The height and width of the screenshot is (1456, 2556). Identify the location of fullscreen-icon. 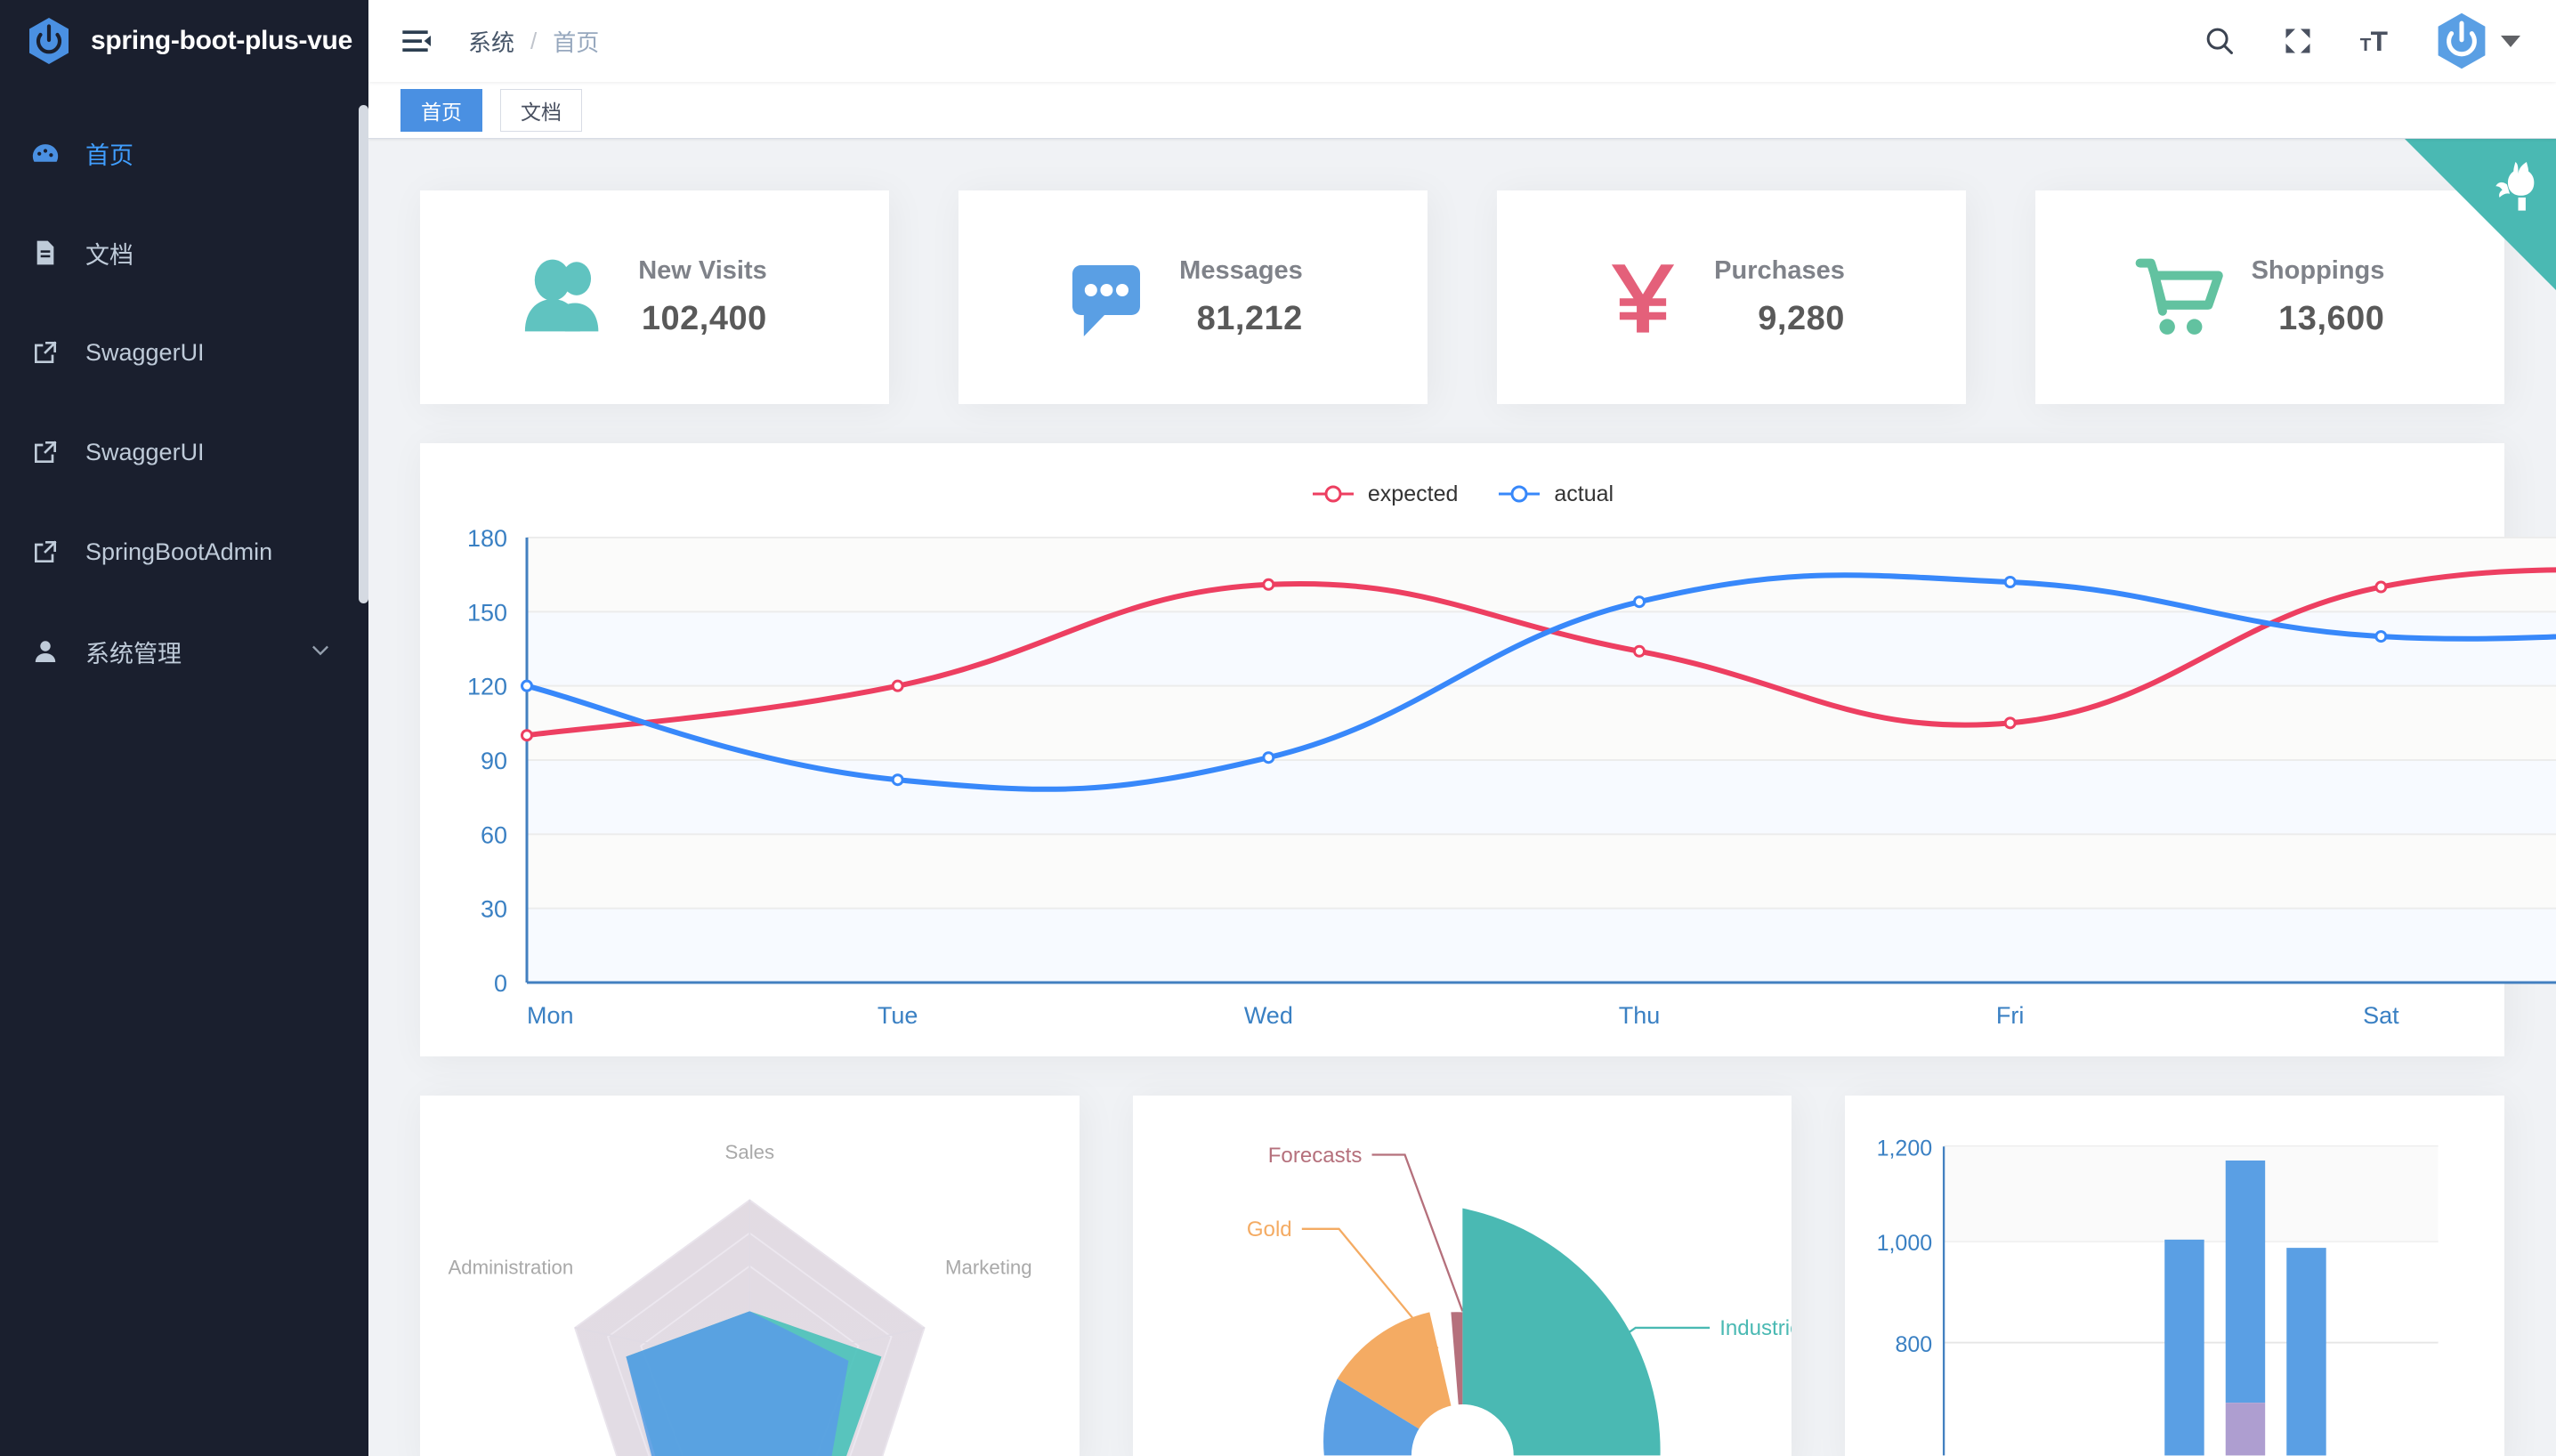
(2297, 41).